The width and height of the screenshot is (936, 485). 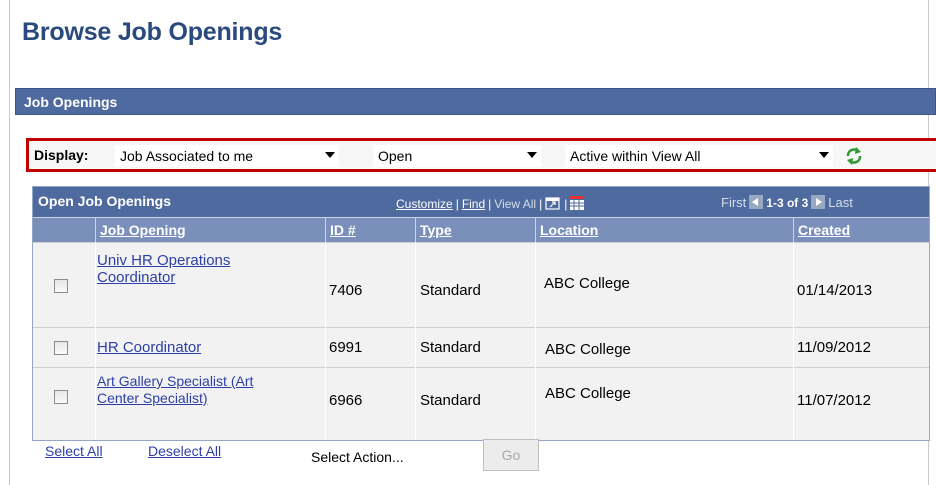 What do you see at coordinates (64, 229) in the screenshot?
I see `column-select` at bounding box center [64, 229].